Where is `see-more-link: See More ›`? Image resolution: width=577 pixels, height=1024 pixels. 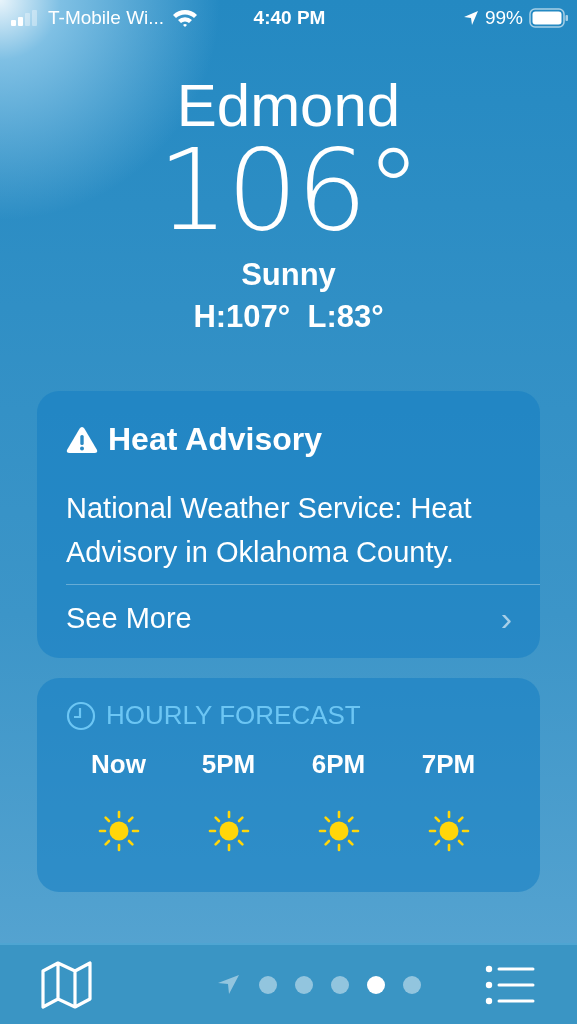
see-more-link: See More › is located at coordinates (303, 621).